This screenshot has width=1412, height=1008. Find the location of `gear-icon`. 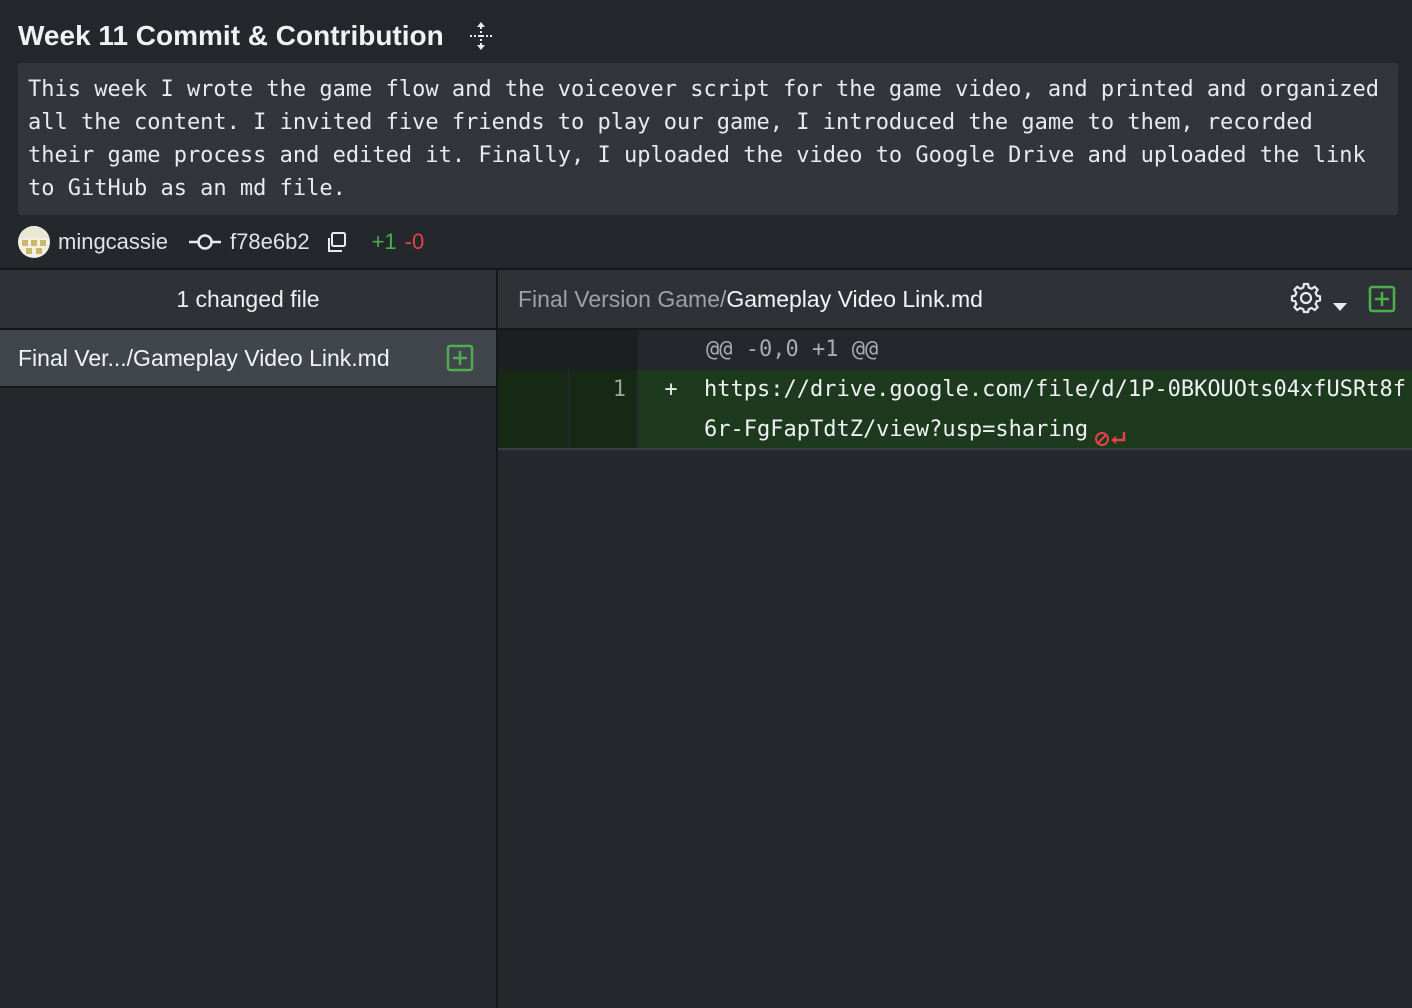

gear-icon is located at coordinates (1306, 298).